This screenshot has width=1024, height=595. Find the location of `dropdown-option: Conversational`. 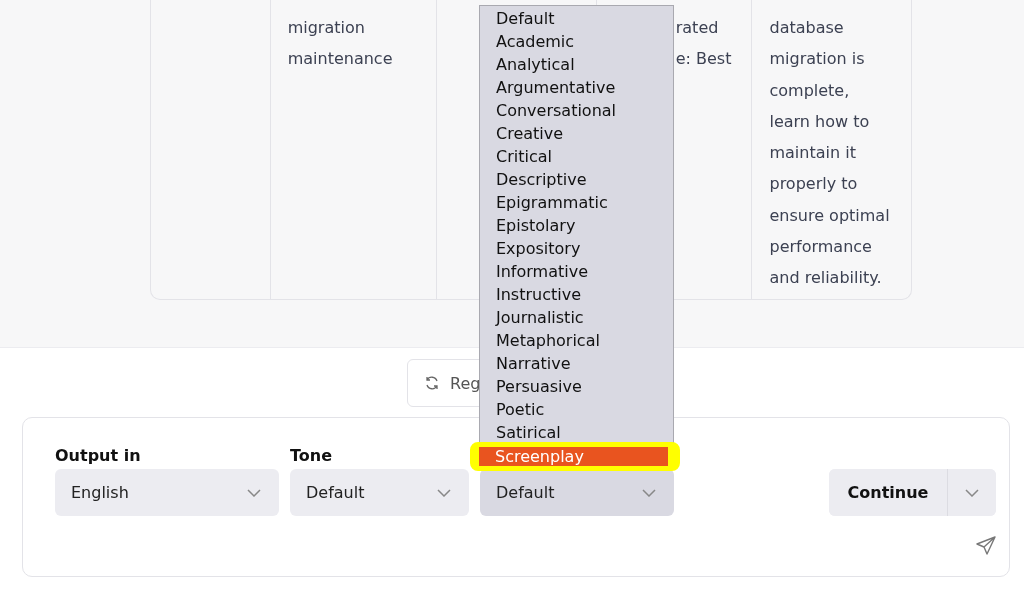

dropdown-option: Conversational is located at coordinates (576, 110).